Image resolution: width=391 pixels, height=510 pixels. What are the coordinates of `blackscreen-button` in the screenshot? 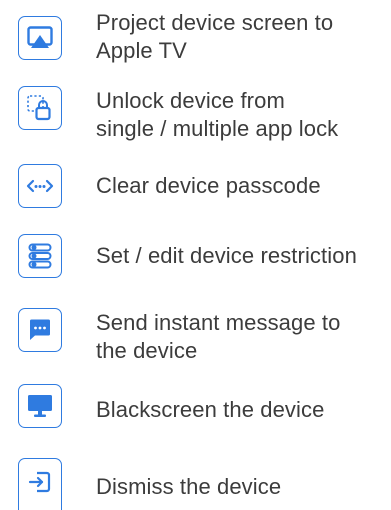 It's located at (40, 406).